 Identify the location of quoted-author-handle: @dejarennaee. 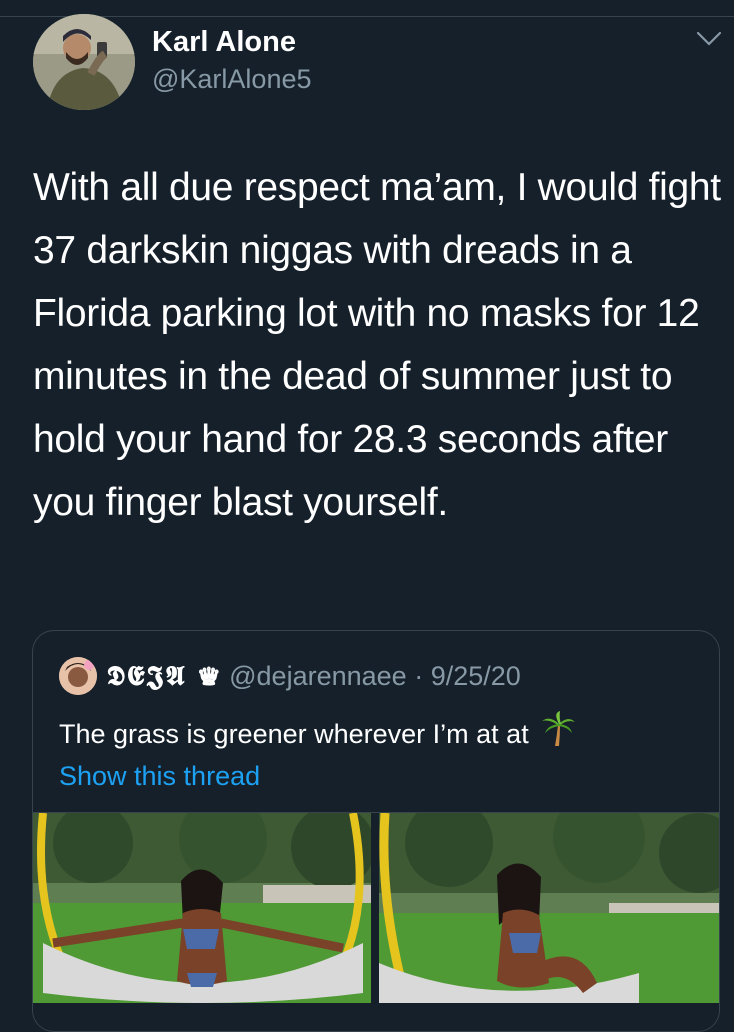
(318, 676).